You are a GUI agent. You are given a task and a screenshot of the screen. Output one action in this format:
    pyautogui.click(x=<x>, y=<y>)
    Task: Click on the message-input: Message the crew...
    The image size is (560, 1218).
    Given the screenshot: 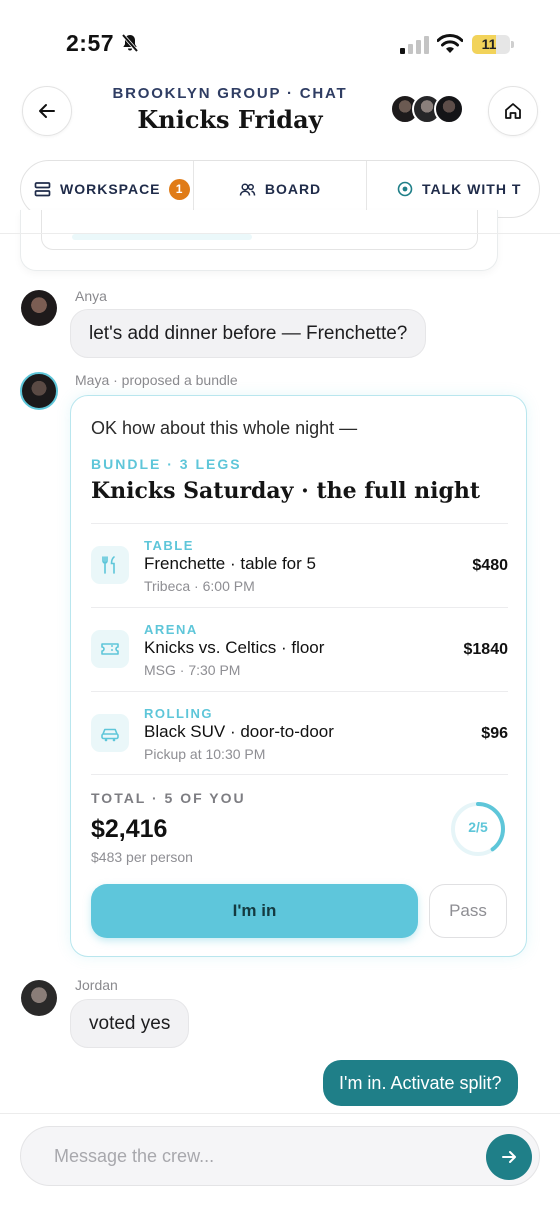 What is the action you would take?
    pyautogui.click(x=280, y=1156)
    